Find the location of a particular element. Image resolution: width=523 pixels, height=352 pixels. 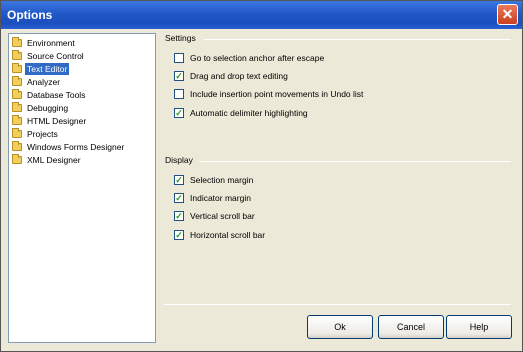

option-selection-margin: ✓ Selection margin is located at coordinates (213, 180).